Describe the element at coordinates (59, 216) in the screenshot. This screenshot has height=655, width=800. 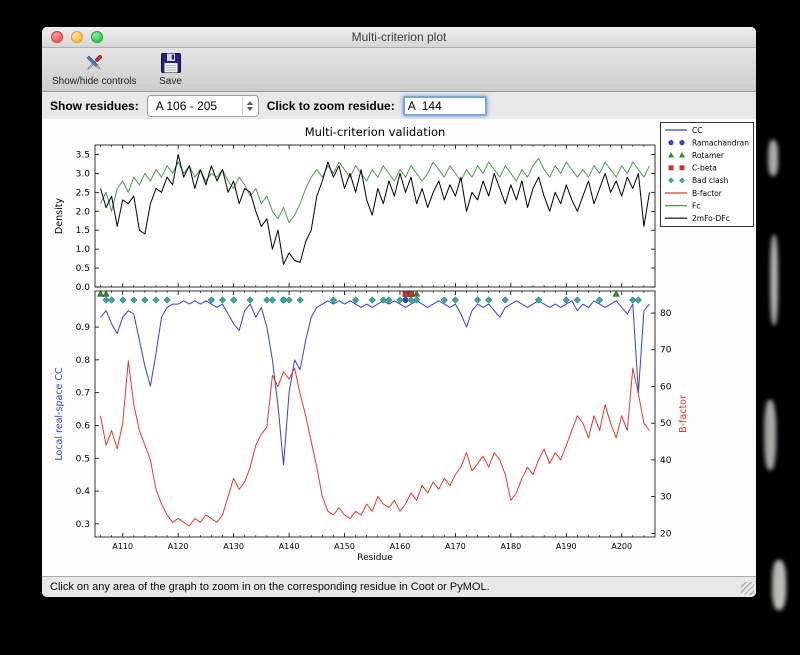
I see `svg-text: Density` at that location.